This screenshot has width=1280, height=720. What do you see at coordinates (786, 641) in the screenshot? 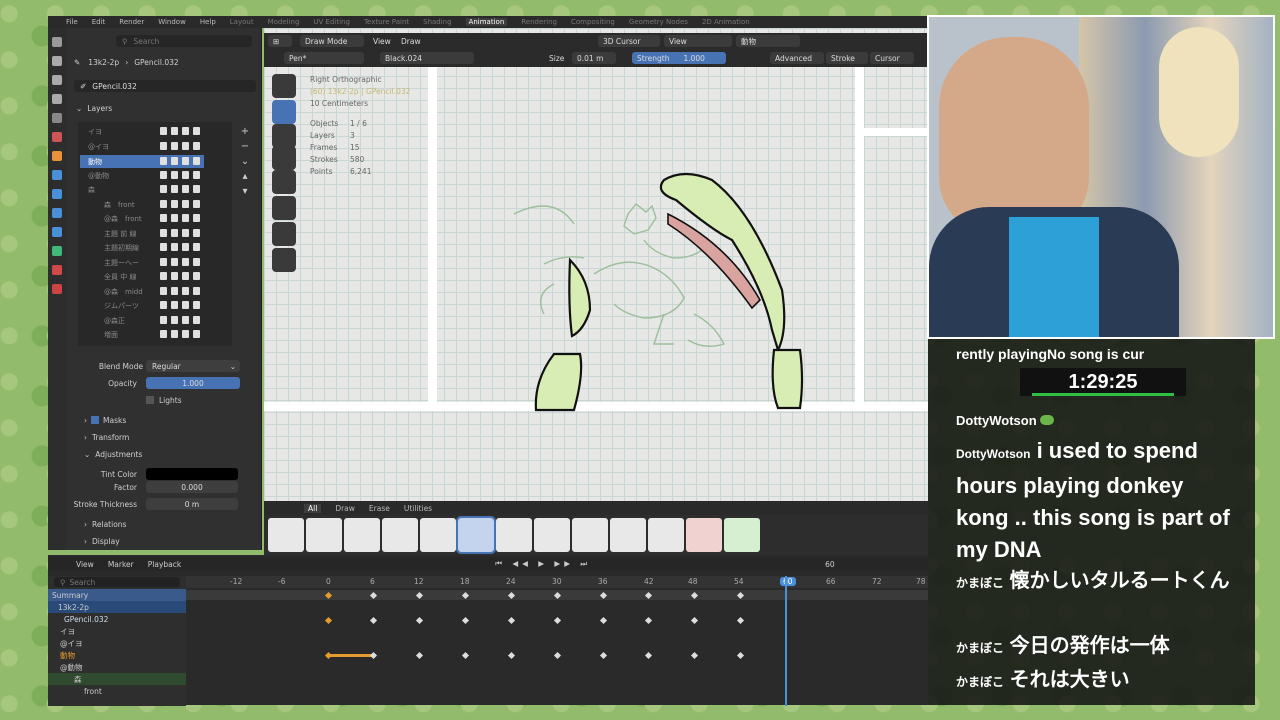
I see `playhead` at bounding box center [786, 641].